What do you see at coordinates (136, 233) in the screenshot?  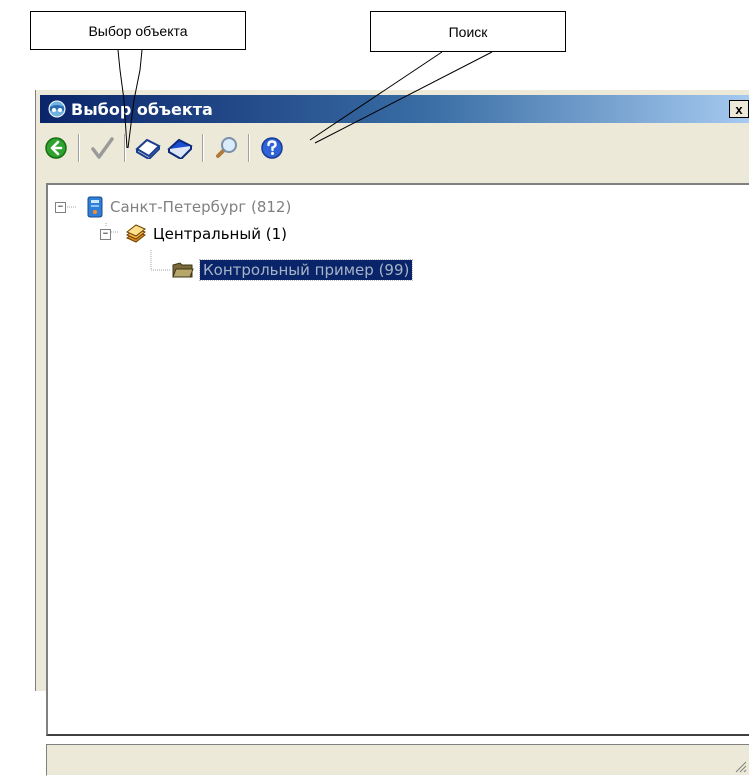 I see `stack-icon` at bounding box center [136, 233].